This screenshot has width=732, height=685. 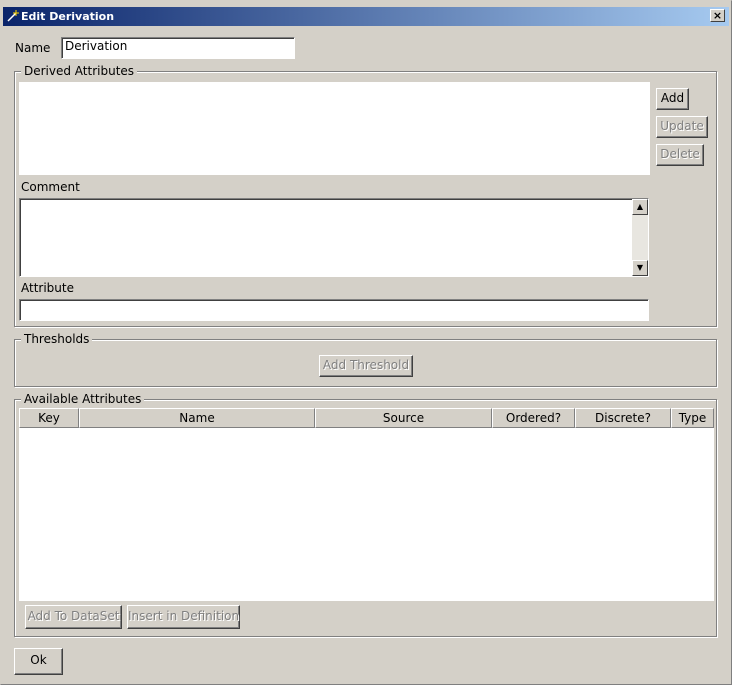 I want to click on up-arrow-icon: ▲, so click(x=640, y=206).